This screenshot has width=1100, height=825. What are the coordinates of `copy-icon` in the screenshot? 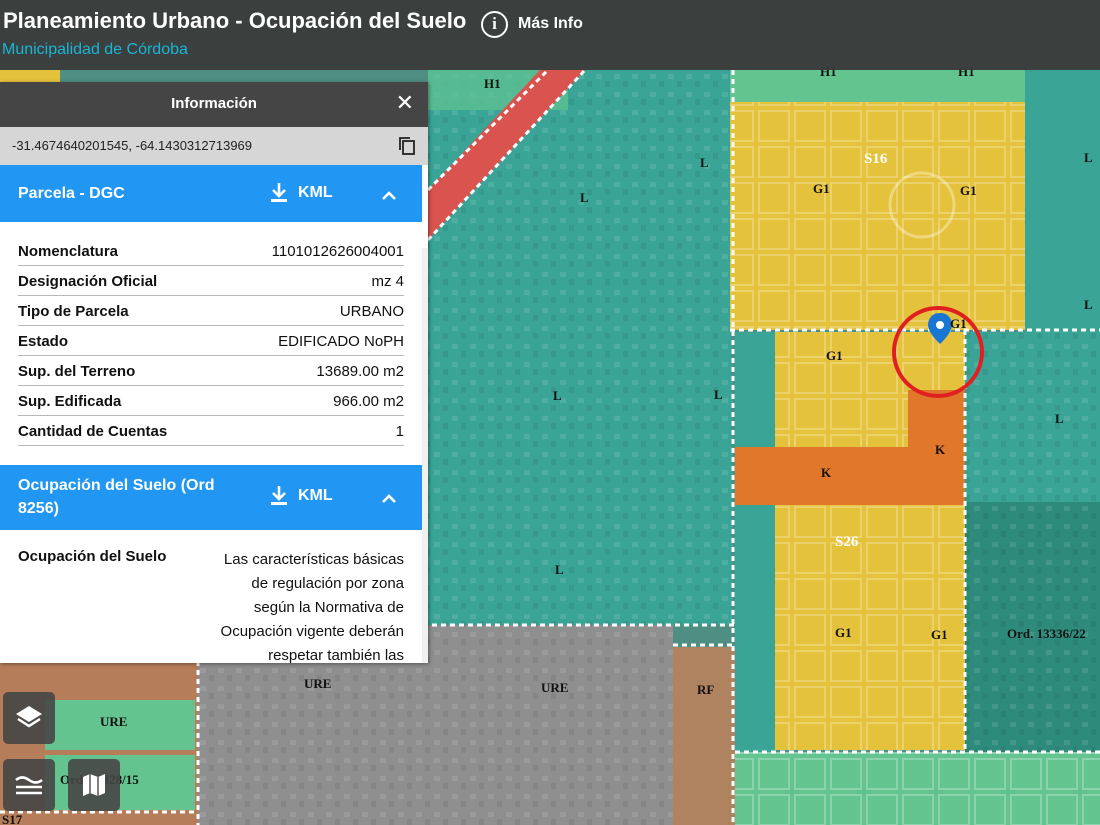 It's located at (407, 148).